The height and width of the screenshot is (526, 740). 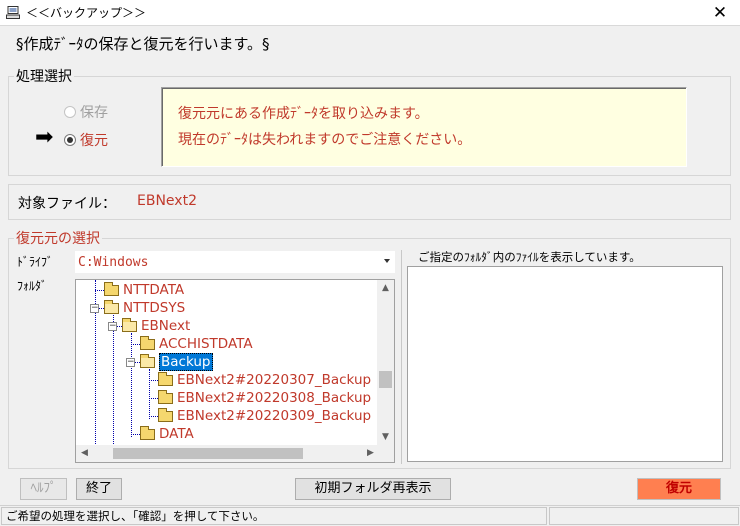 I want to click on tree-item-nttdata: NTTDATA, so click(x=144, y=290).